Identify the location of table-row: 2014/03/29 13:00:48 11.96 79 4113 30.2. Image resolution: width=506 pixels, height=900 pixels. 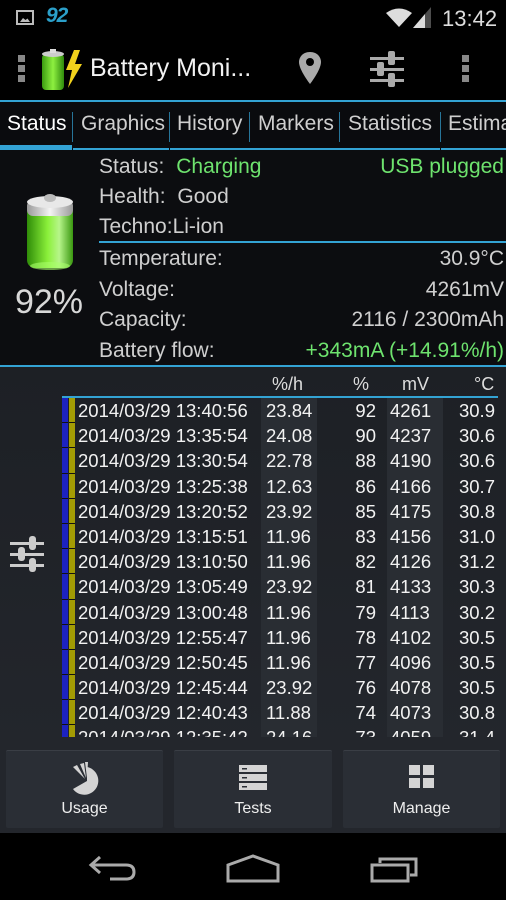
(282, 612).